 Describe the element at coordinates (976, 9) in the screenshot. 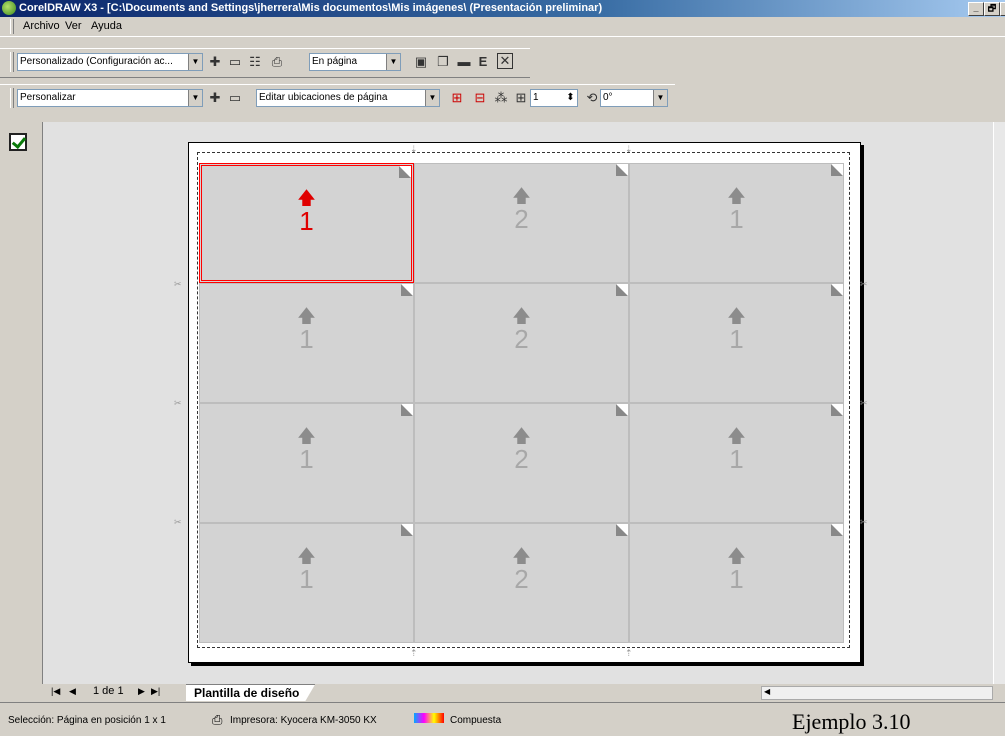

I see `minimize-button: _` at that location.